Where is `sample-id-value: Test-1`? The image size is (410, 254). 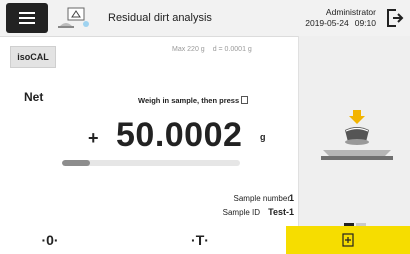
sample-id-value: Test-1 is located at coordinates (281, 212).